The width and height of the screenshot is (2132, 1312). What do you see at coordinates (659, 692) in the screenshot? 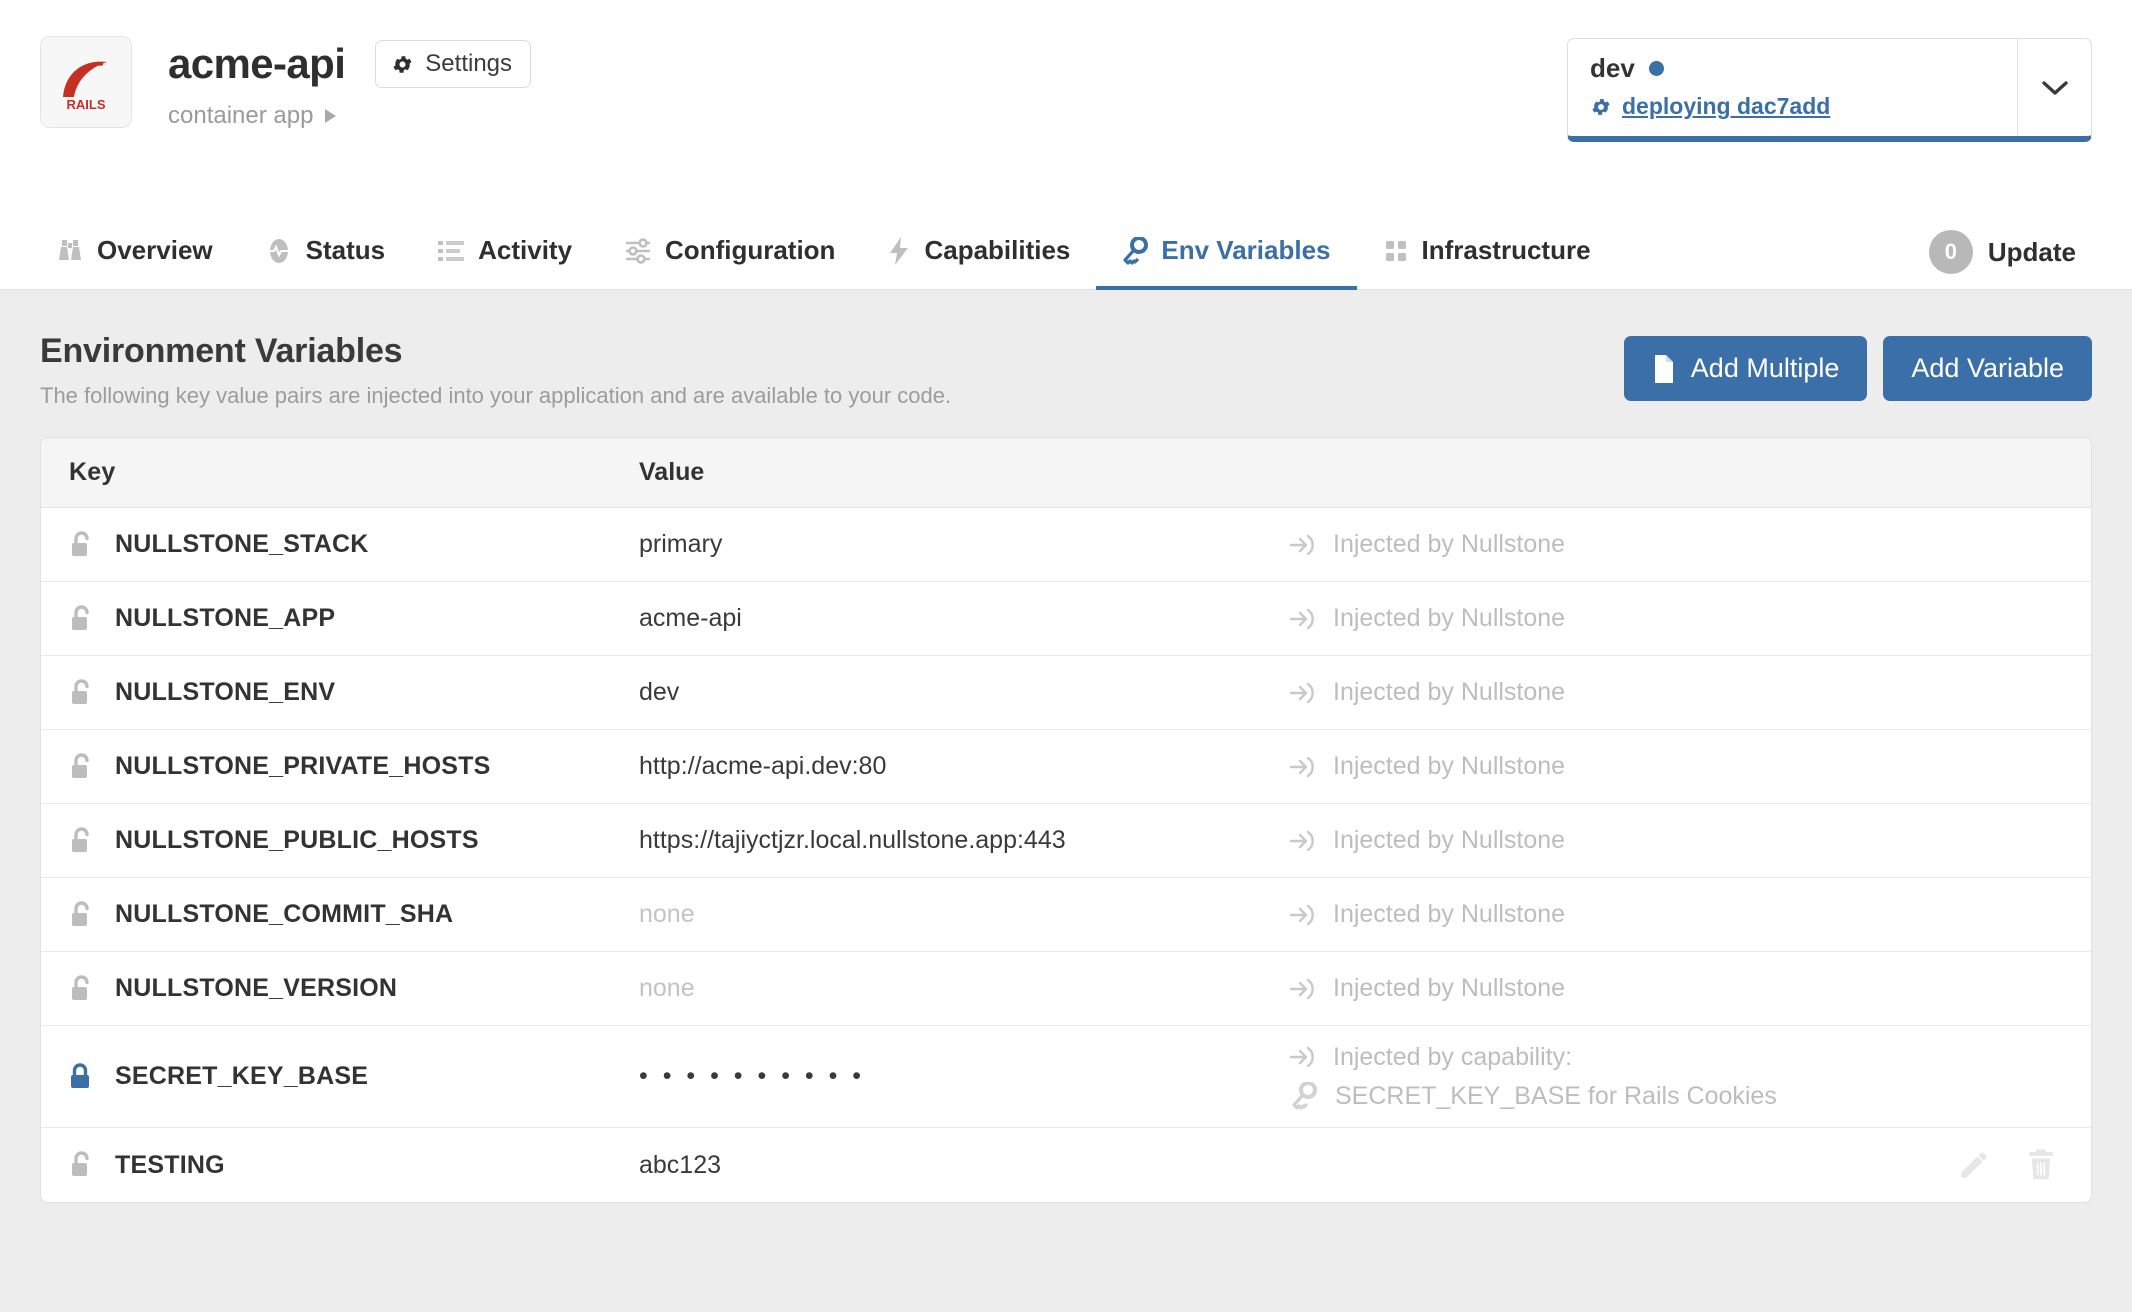
I see `variable-value-cell: dev` at bounding box center [659, 692].